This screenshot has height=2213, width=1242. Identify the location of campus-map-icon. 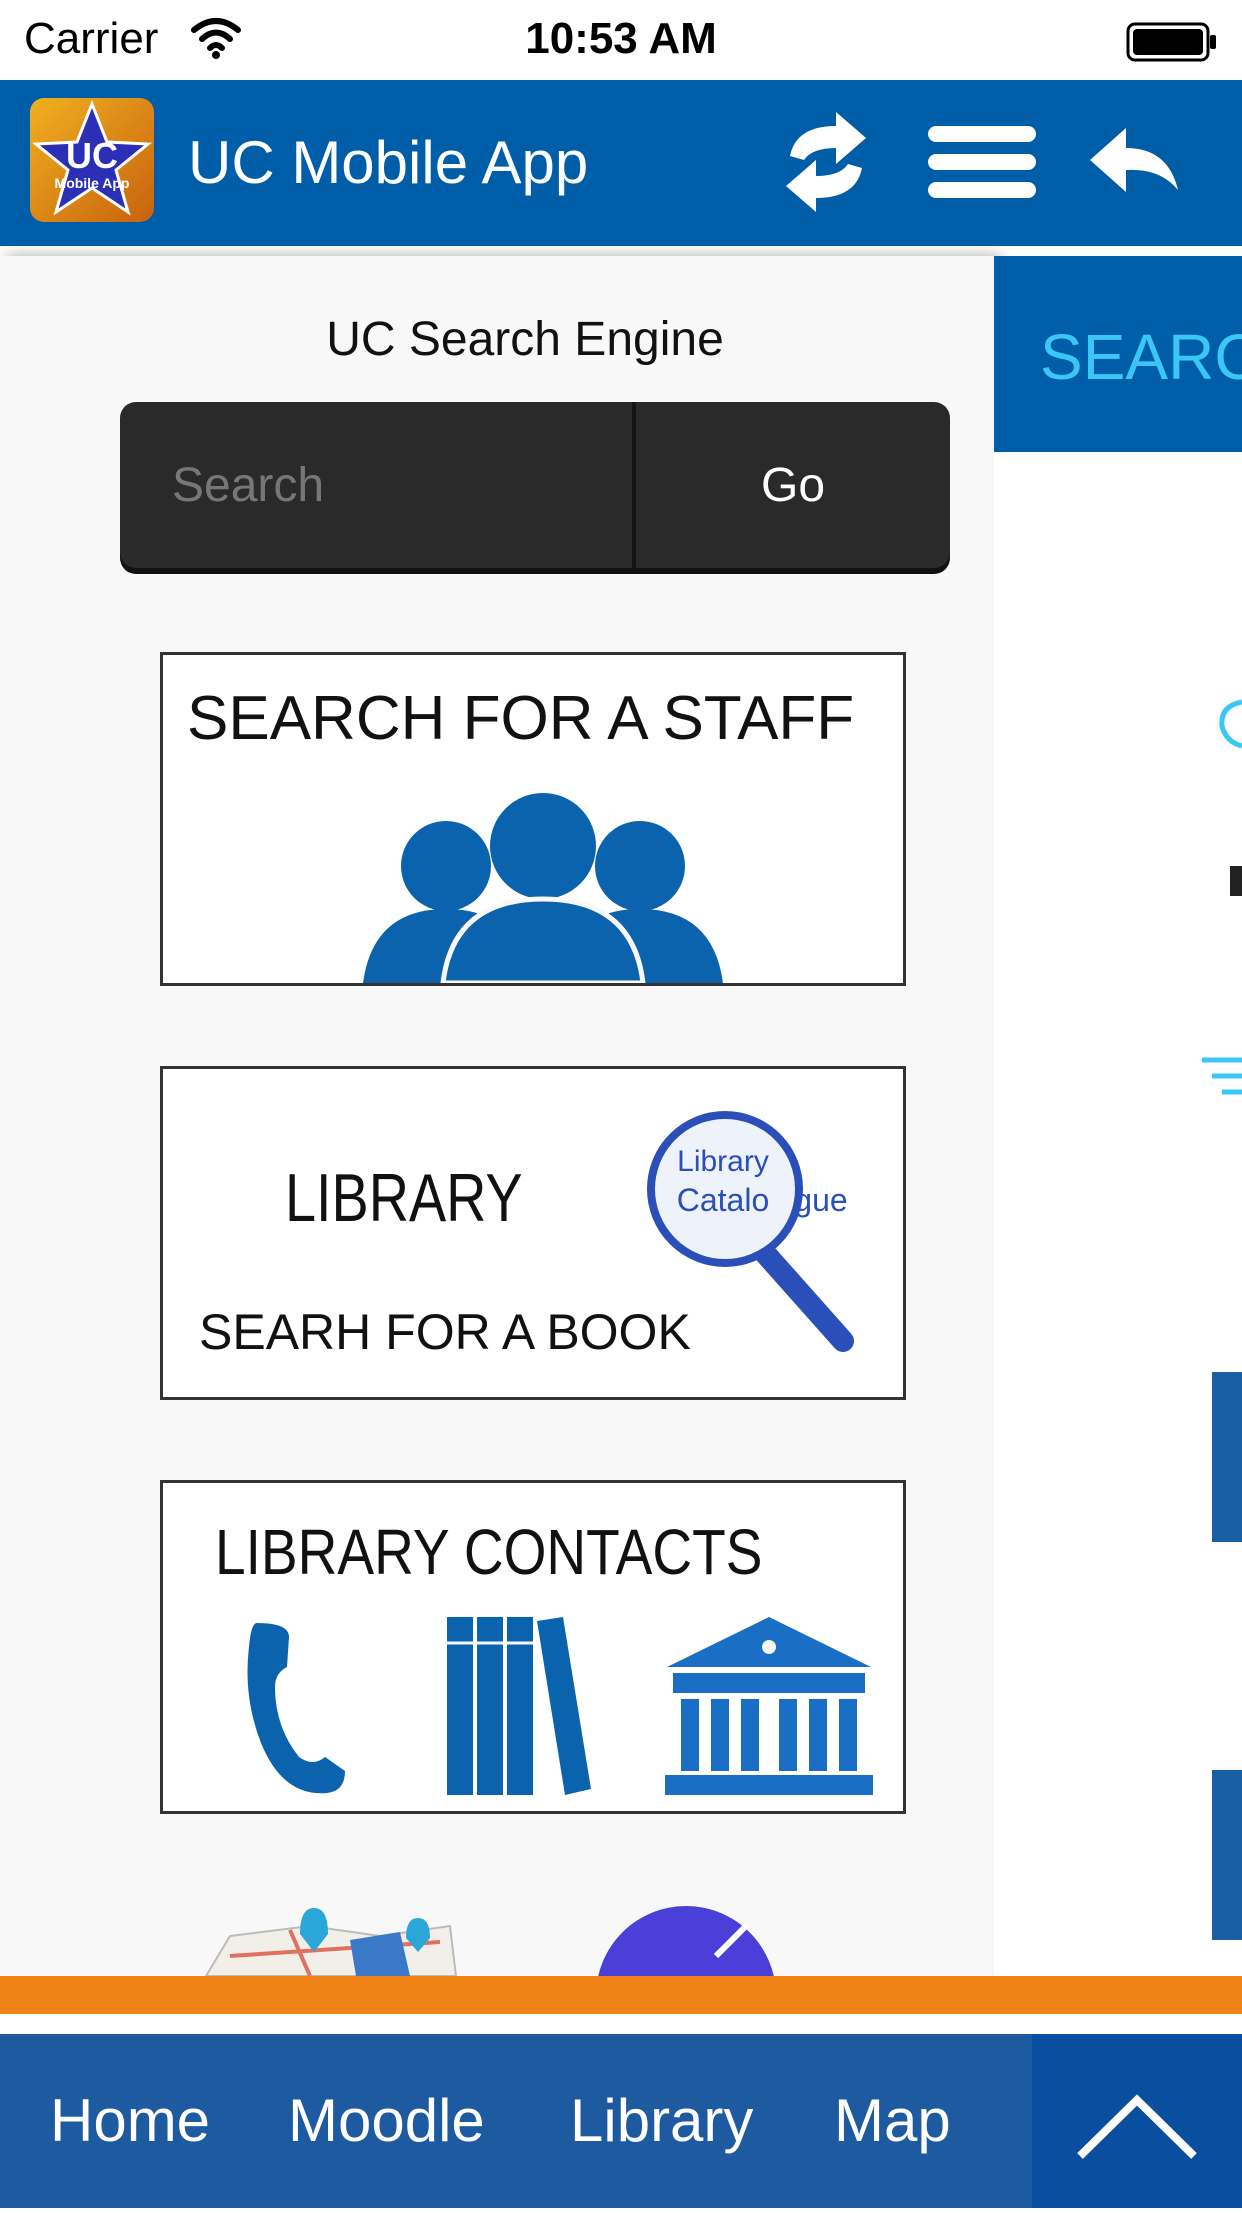
(330, 1936).